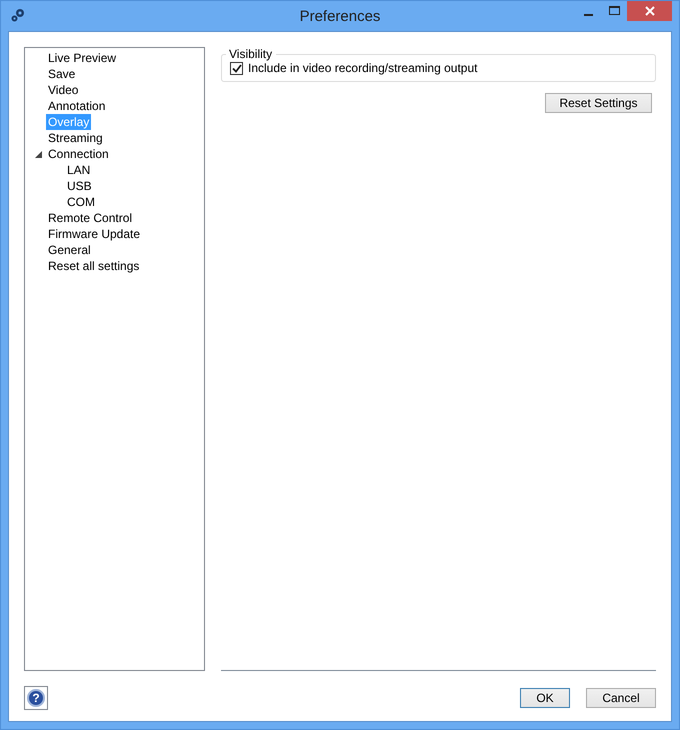 The height and width of the screenshot is (730, 680). Describe the element at coordinates (38, 154) in the screenshot. I see `expander-icon` at that location.